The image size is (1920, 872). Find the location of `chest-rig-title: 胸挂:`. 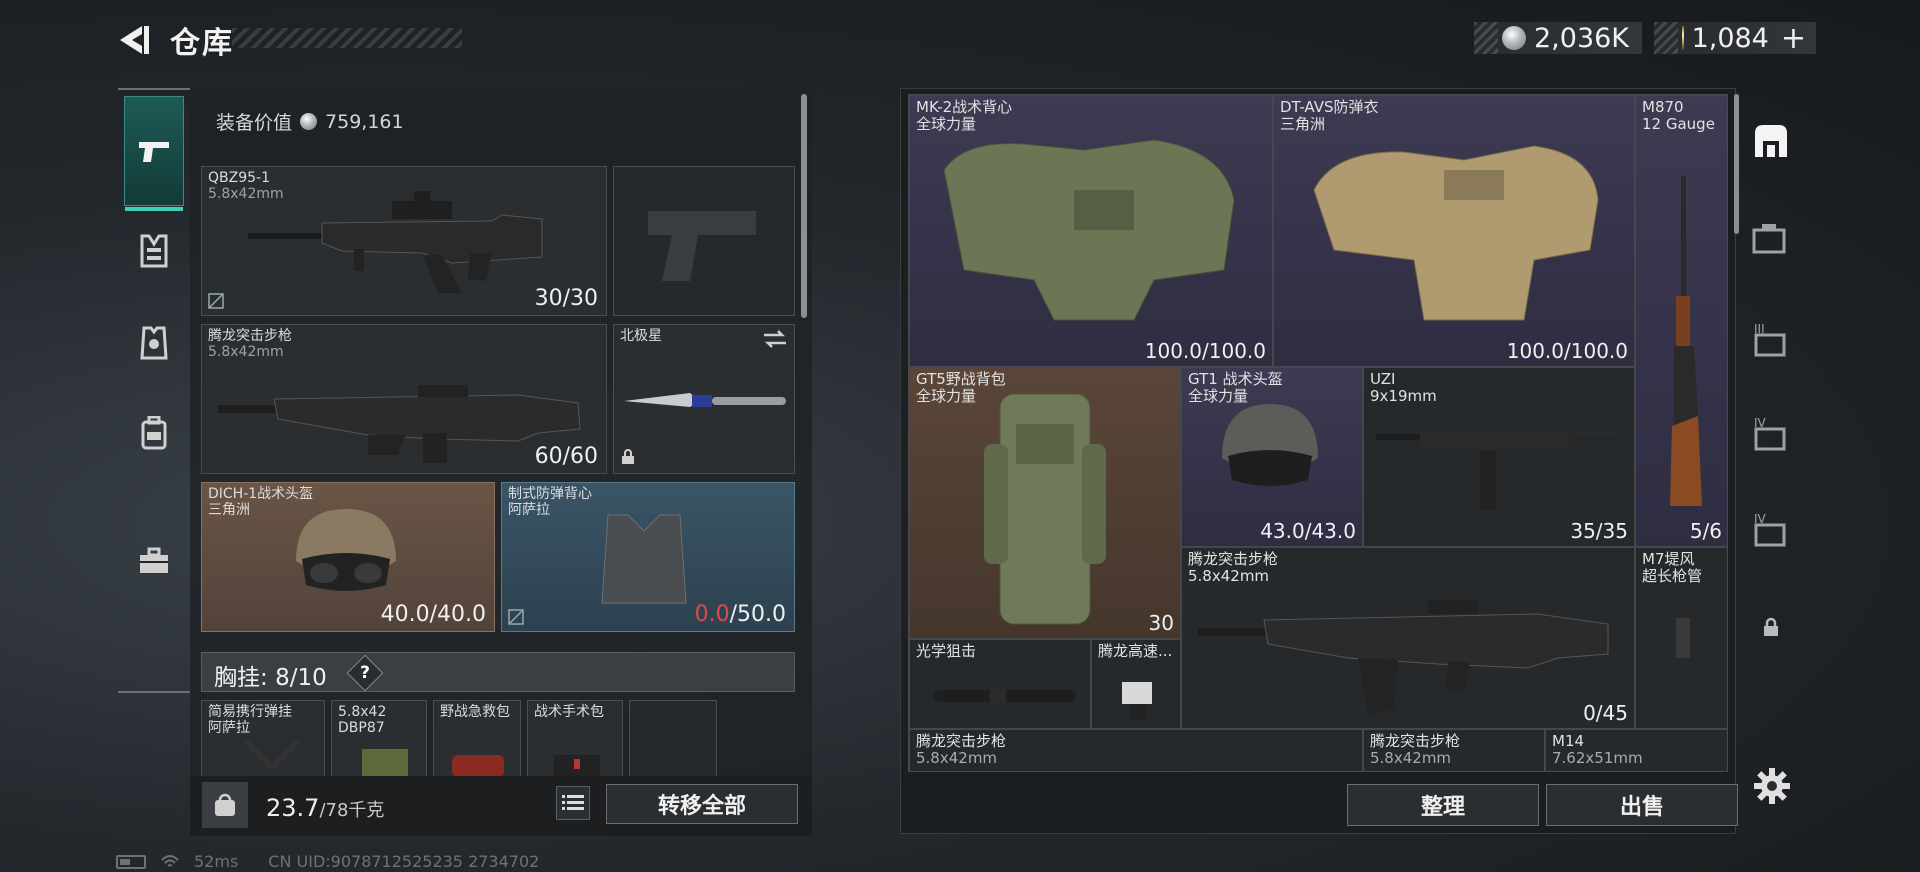

chest-rig-title: 胸挂: is located at coordinates (241, 678).